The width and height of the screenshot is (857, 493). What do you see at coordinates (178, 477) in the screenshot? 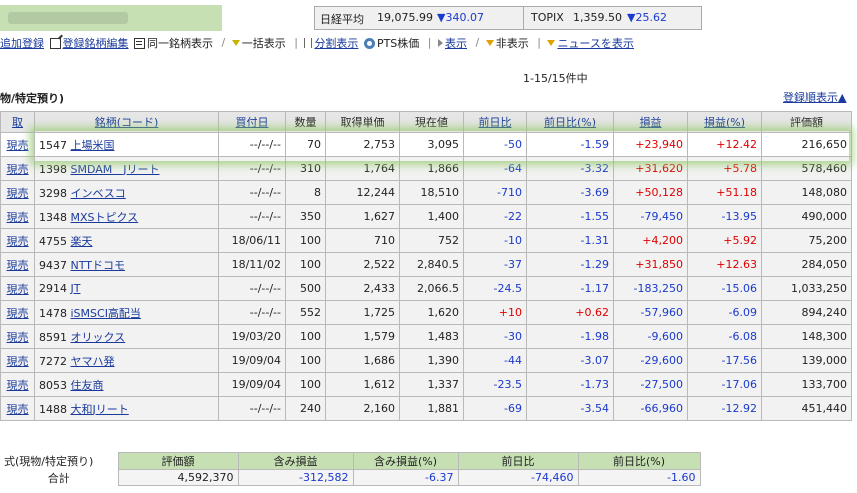
I see `summary-value: 4,592,370` at bounding box center [178, 477].